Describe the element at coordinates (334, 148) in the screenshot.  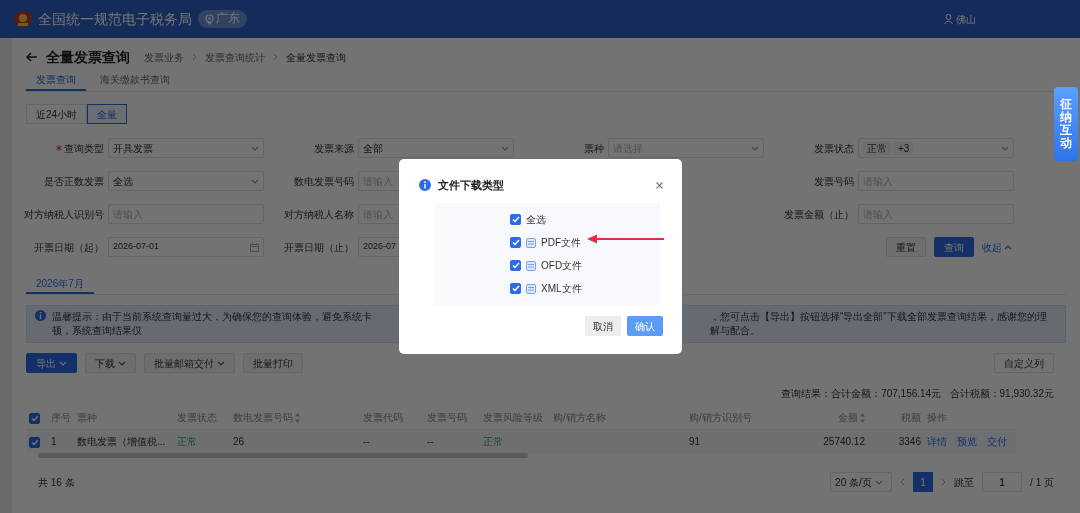
I see `field-label: 发票来源` at that location.